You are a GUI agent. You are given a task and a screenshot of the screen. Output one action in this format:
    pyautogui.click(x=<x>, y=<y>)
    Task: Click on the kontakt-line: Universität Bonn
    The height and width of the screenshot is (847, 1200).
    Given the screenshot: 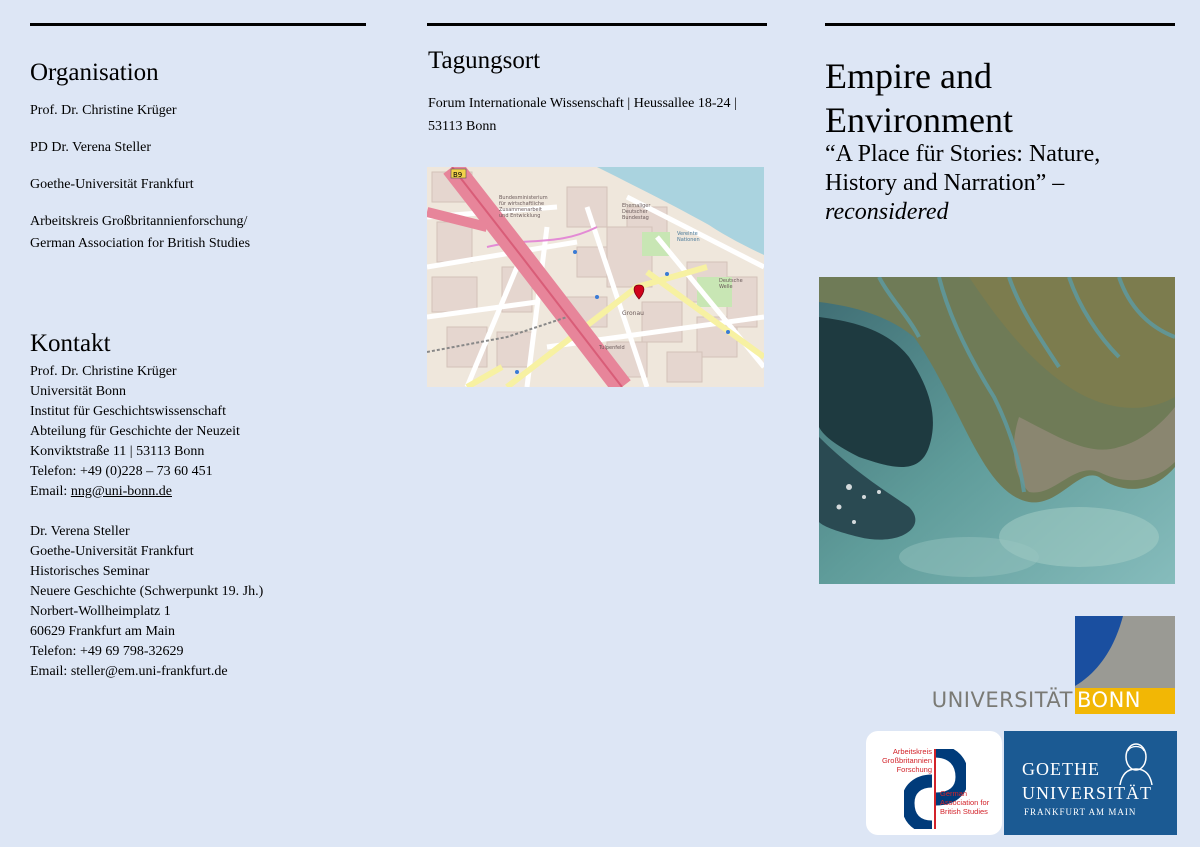 What is the action you would take?
    pyautogui.click(x=78, y=391)
    